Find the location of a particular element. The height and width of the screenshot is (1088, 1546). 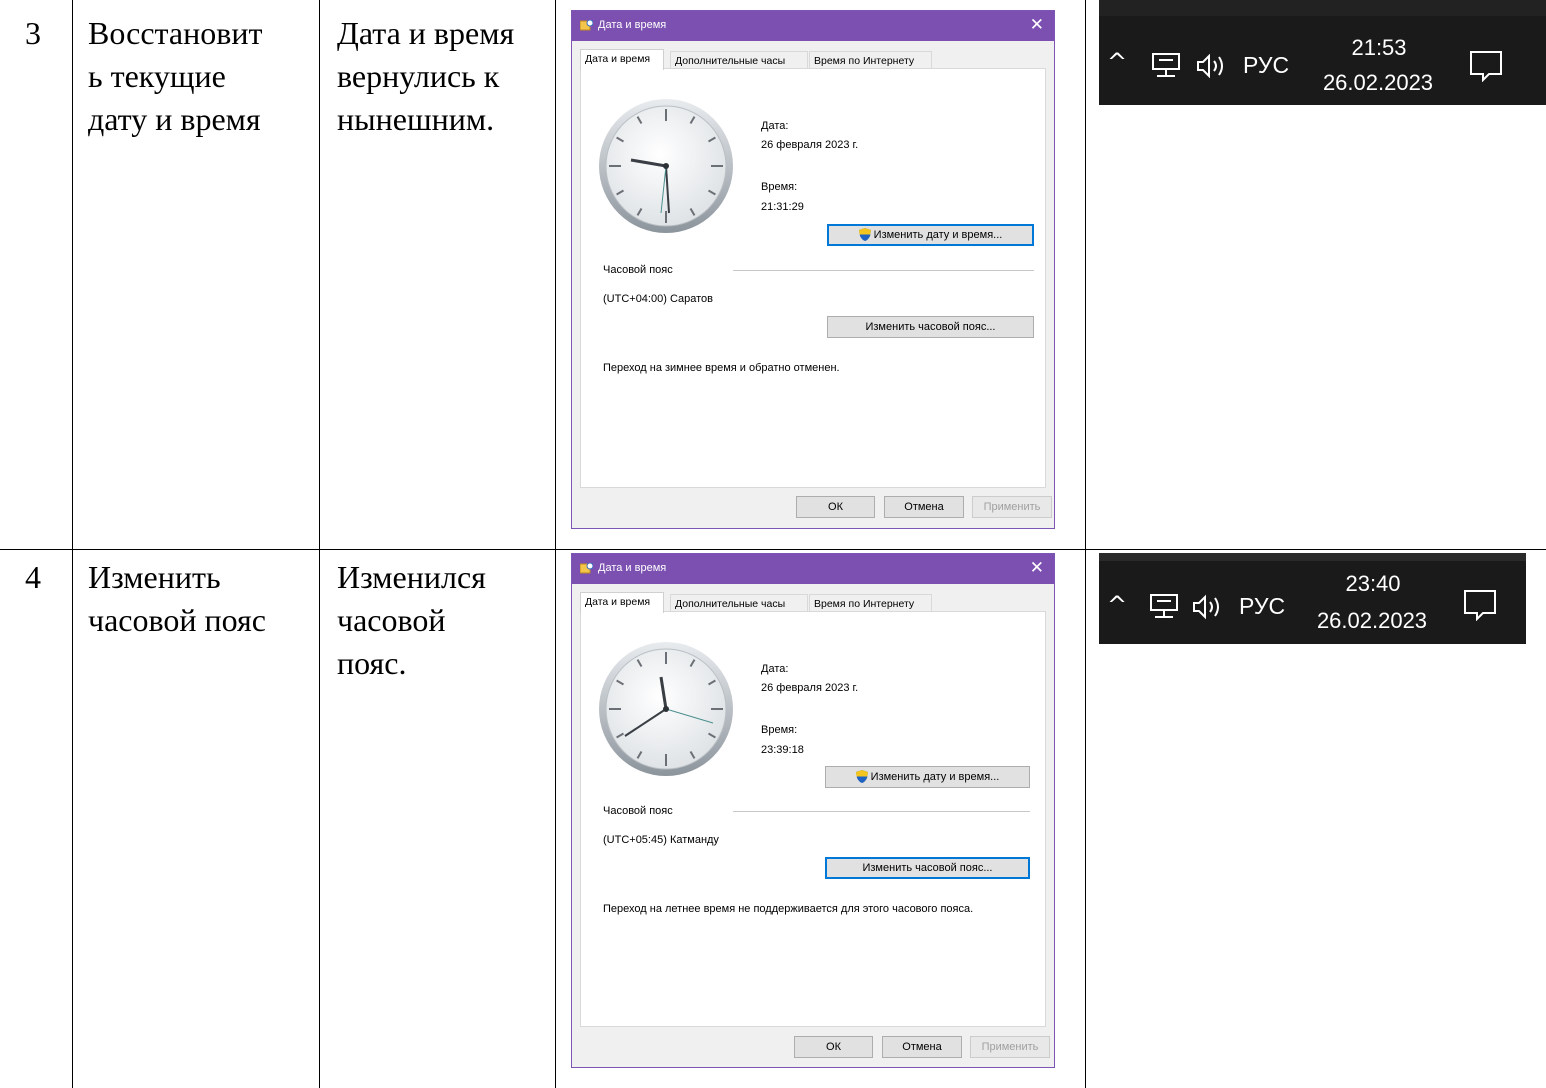

row-number: 4 is located at coordinates (33, 577).